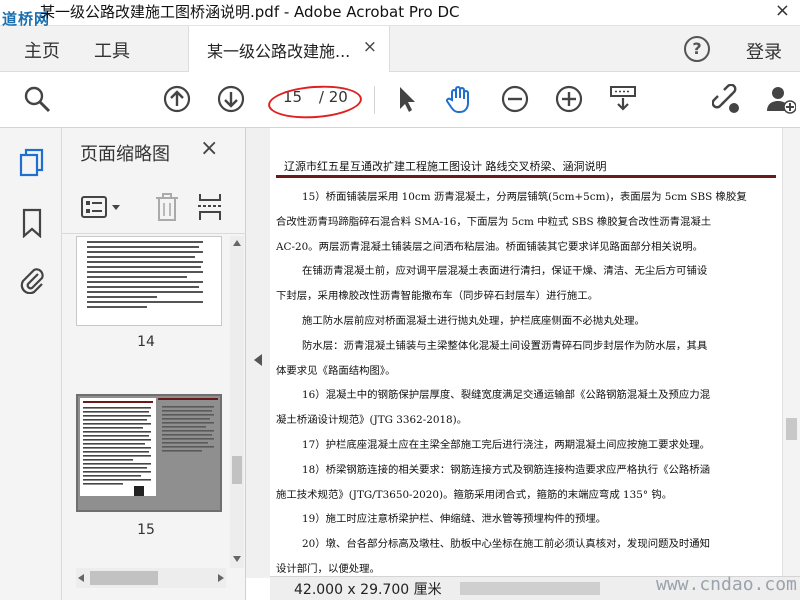 The width and height of the screenshot is (800, 600). Describe the element at coordinates (569, 99) in the screenshot. I see `zoom-in-icon` at that location.